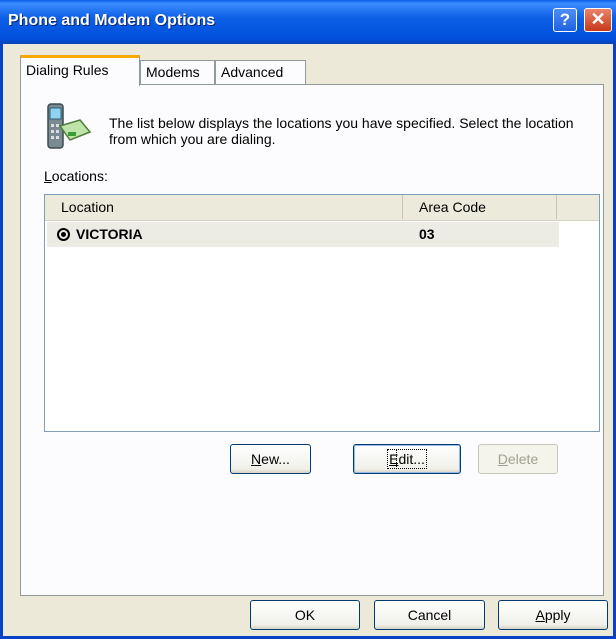 The width and height of the screenshot is (616, 639). I want to click on cancel-button: Cancel, so click(429, 615).